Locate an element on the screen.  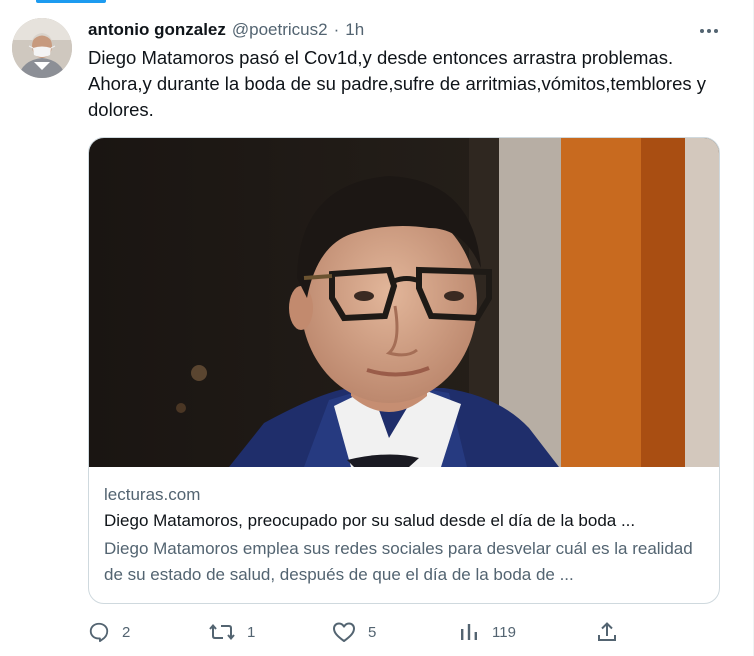
retweet-icon is located at coordinates (222, 632).